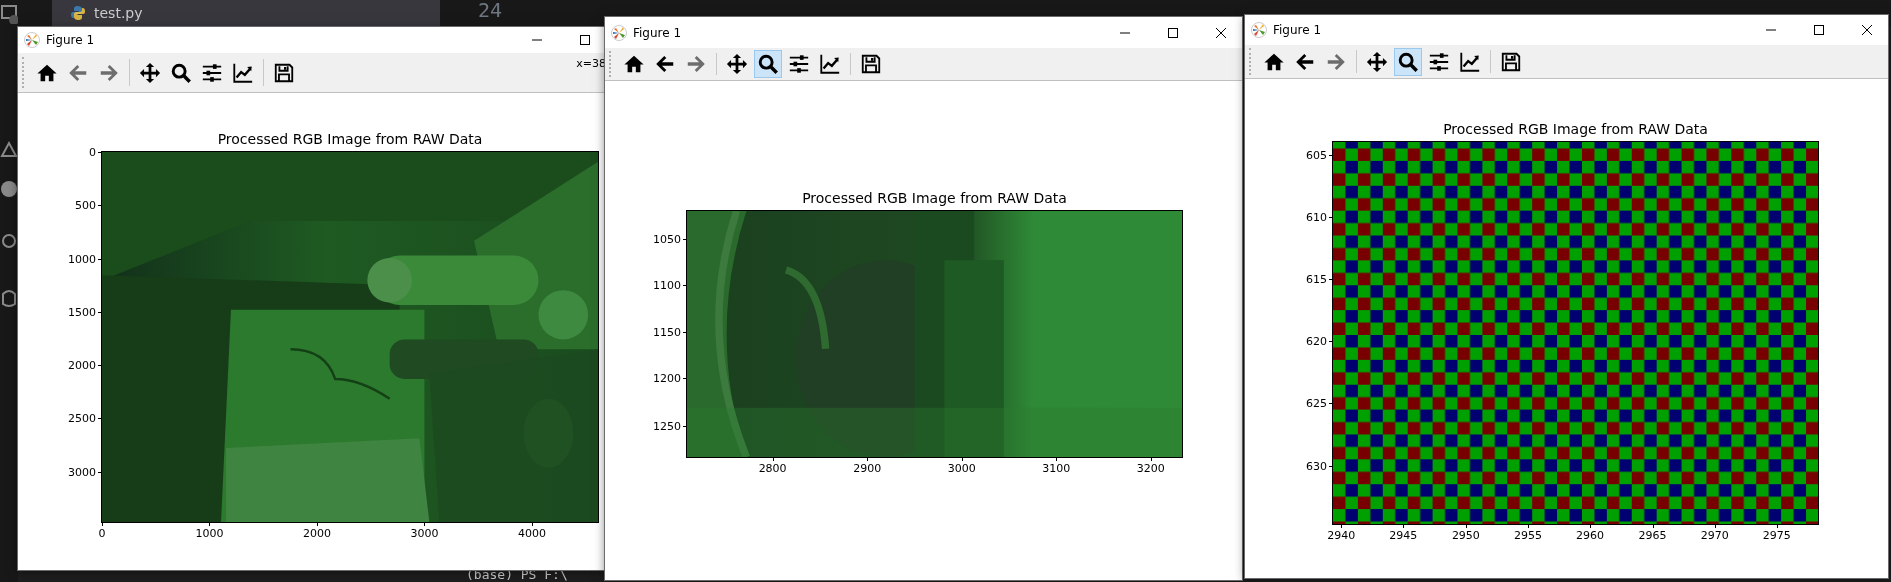  Describe the element at coordinates (209, 533) in the screenshot. I see `x-tick-label: 1000` at that location.